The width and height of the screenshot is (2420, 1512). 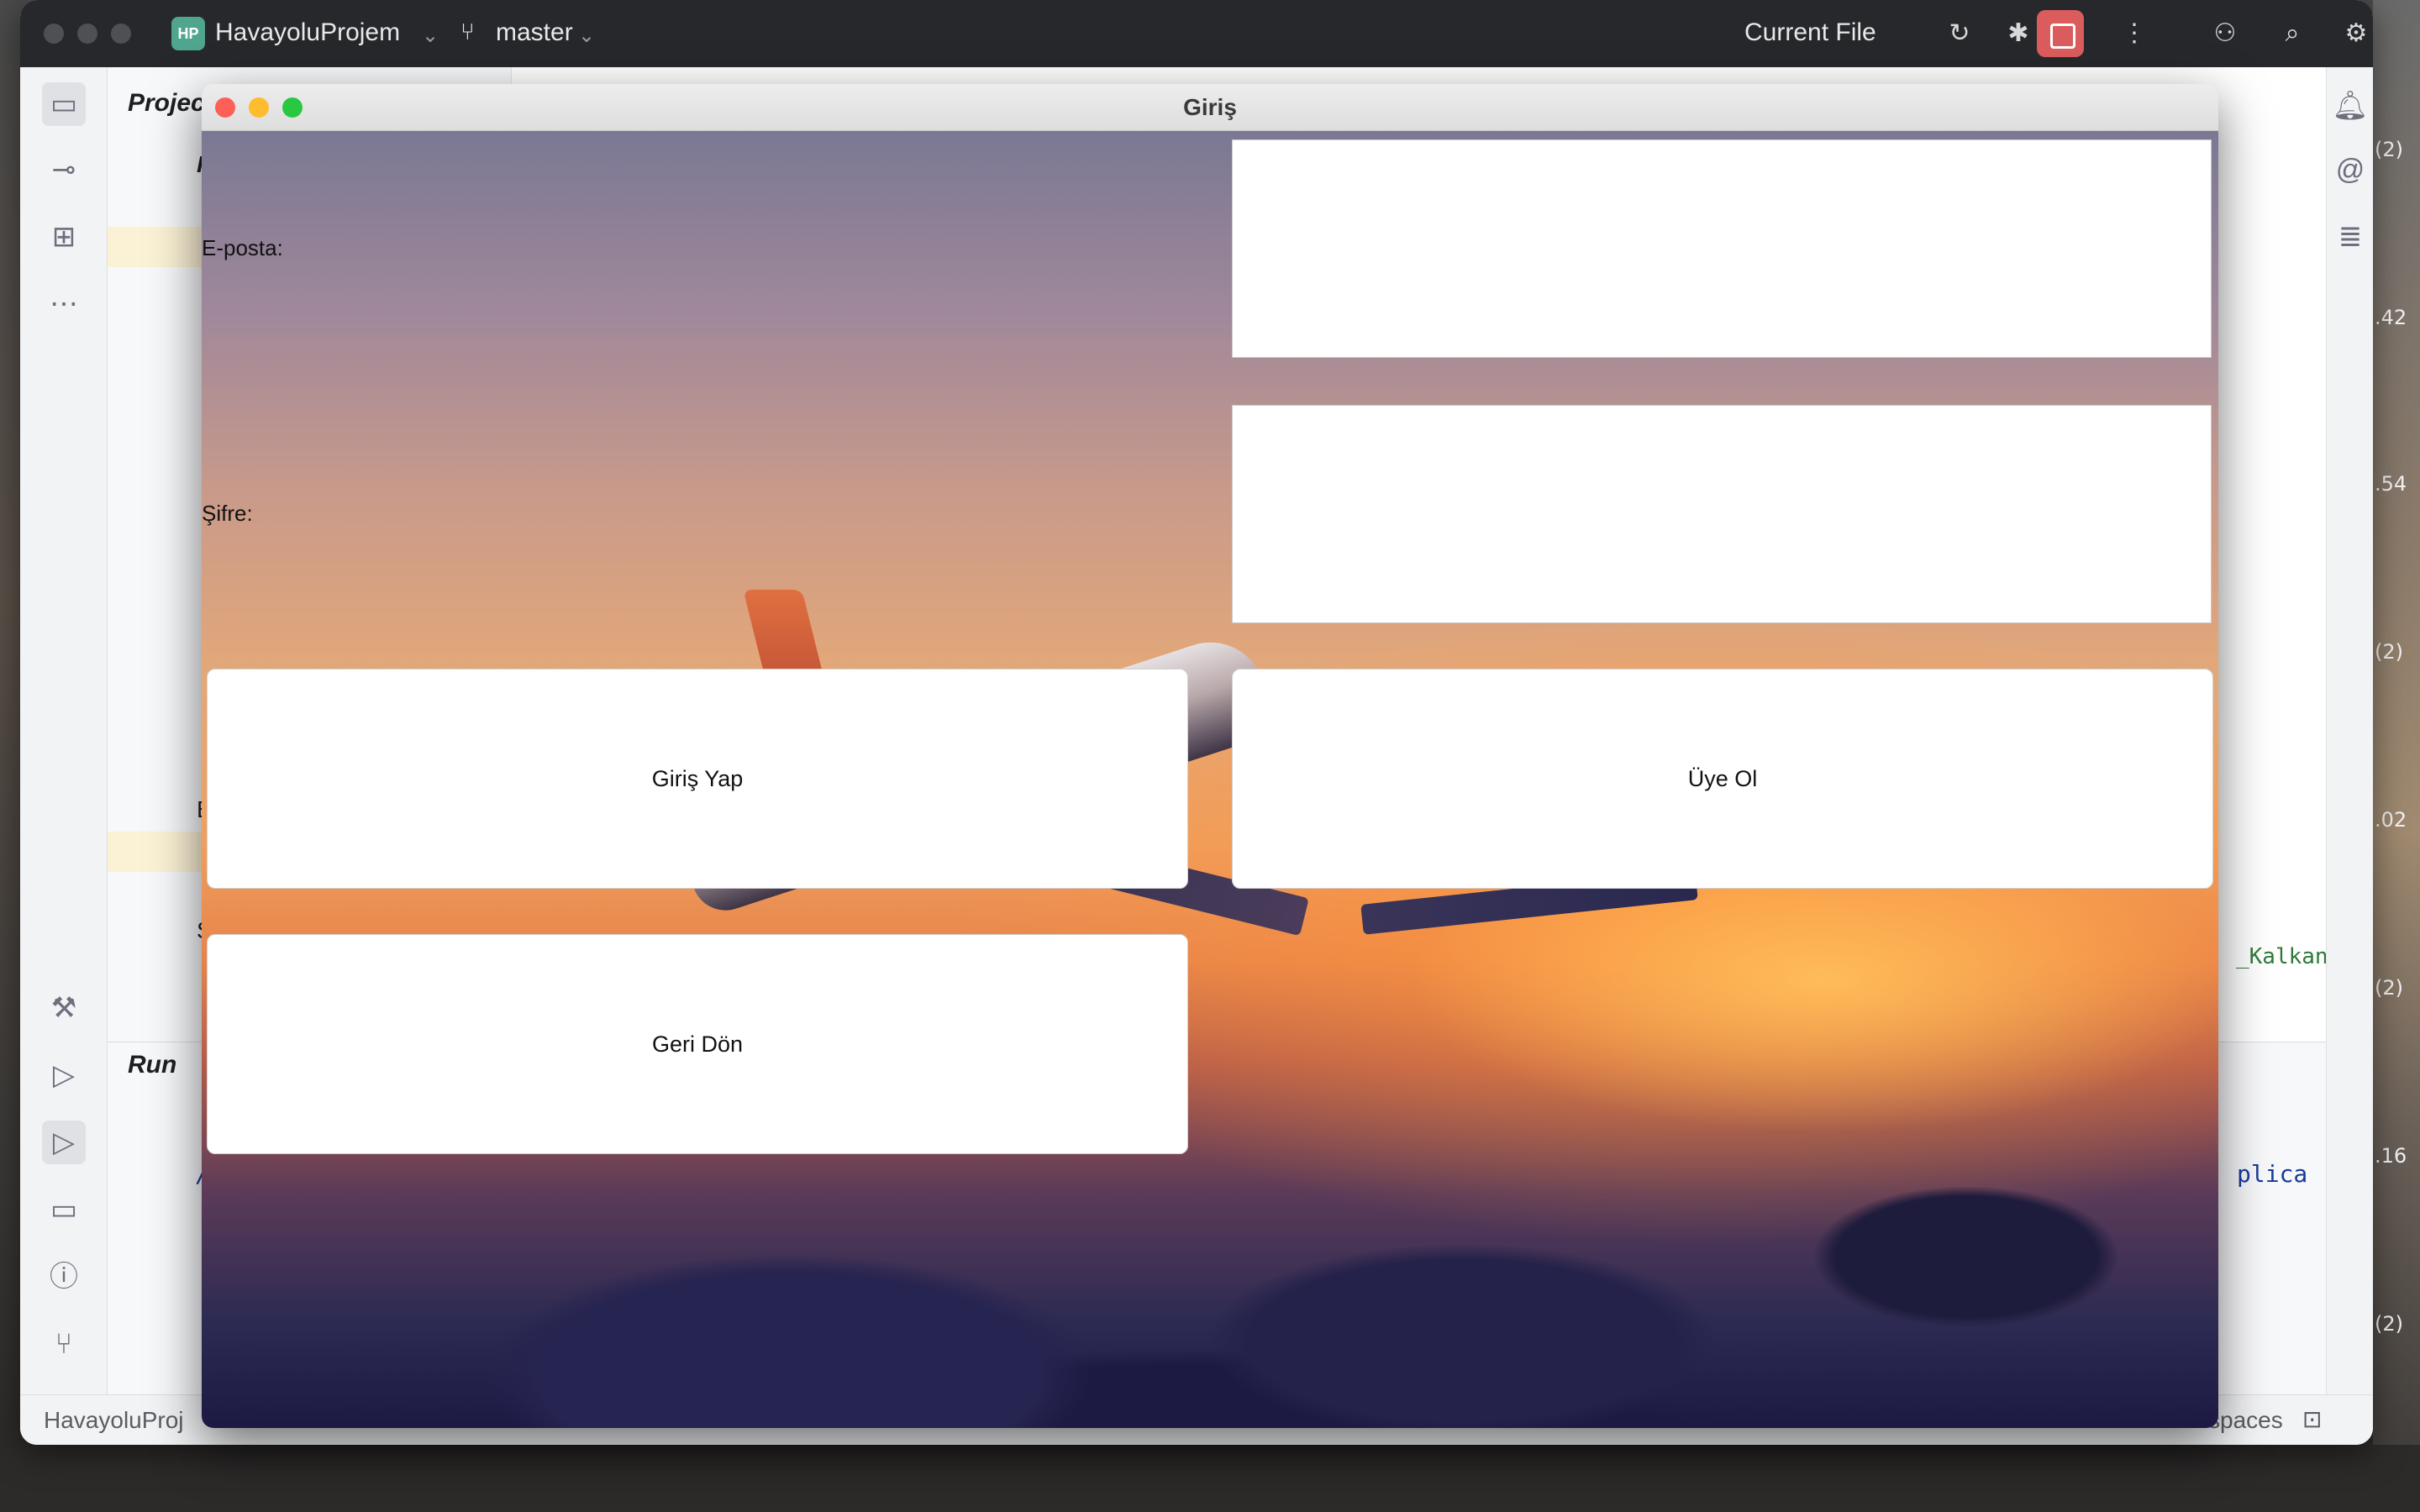 I want to click on desktop-bottom, so click(x=1210, y=1478).